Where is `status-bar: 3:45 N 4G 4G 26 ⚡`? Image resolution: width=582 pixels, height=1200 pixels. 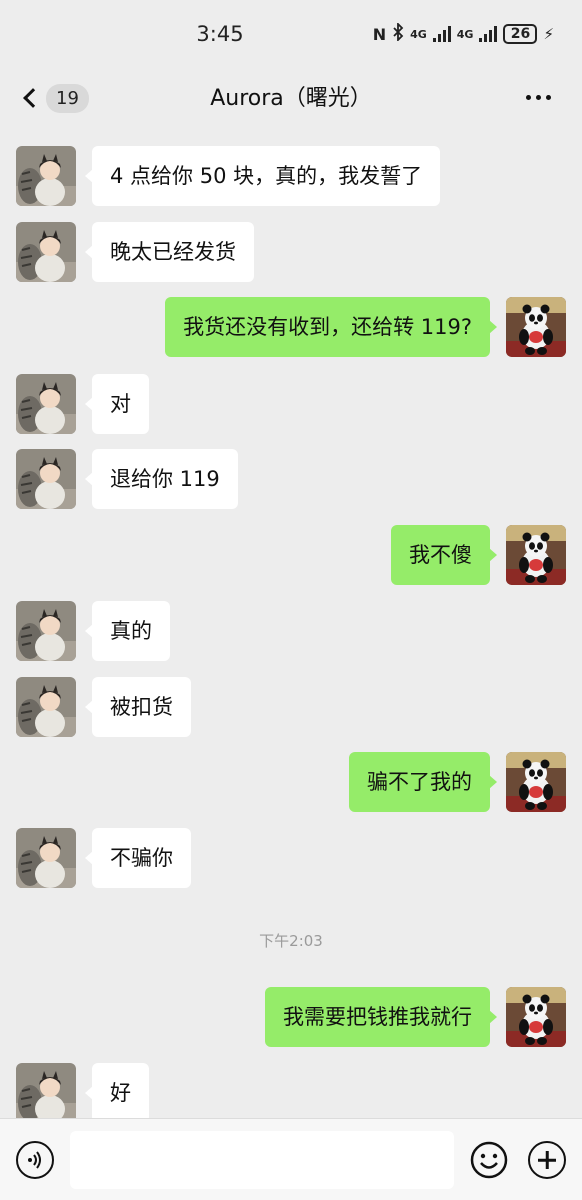 status-bar: 3:45 N 4G 4G 26 ⚡ is located at coordinates (291, 34).